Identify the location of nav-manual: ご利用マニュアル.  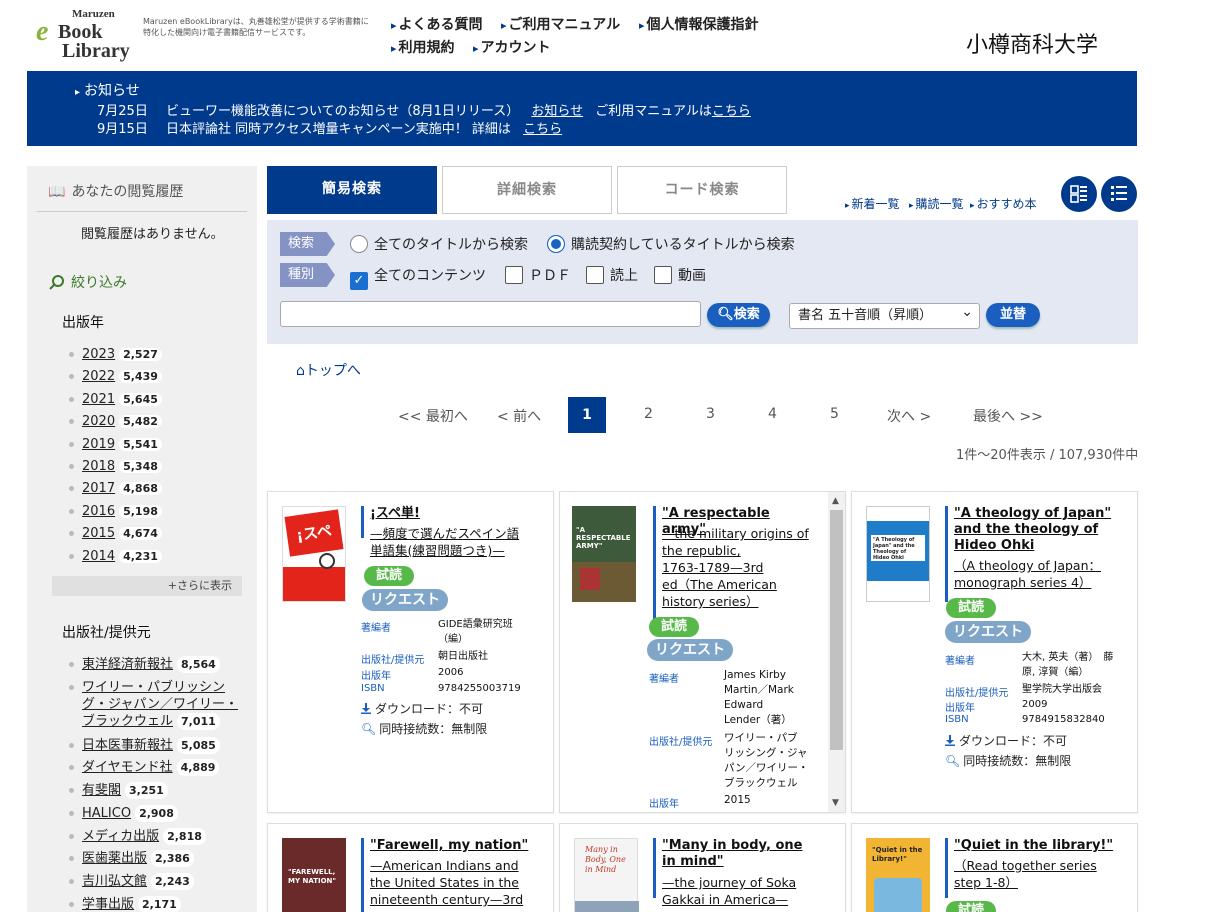
(561, 24).